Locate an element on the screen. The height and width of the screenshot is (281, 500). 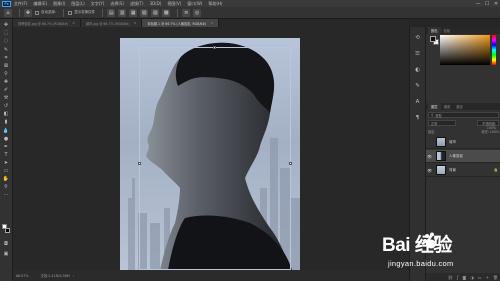
show-transform-checkbox is located at coordinates (70, 12).